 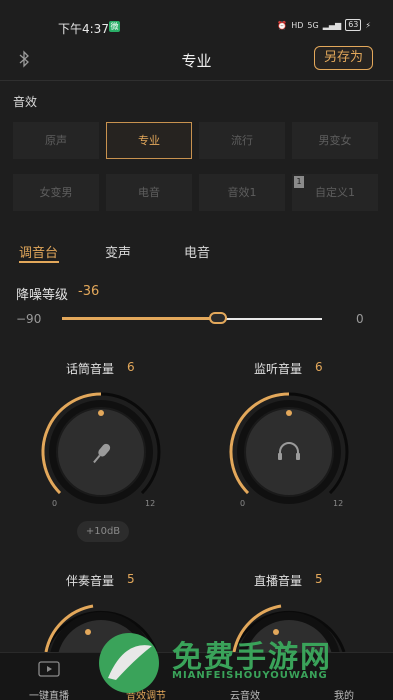 What do you see at coordinates (243, 503) in the screenshot?
I see `knob-monitor-min: 0` at bounding box center [243, 503].